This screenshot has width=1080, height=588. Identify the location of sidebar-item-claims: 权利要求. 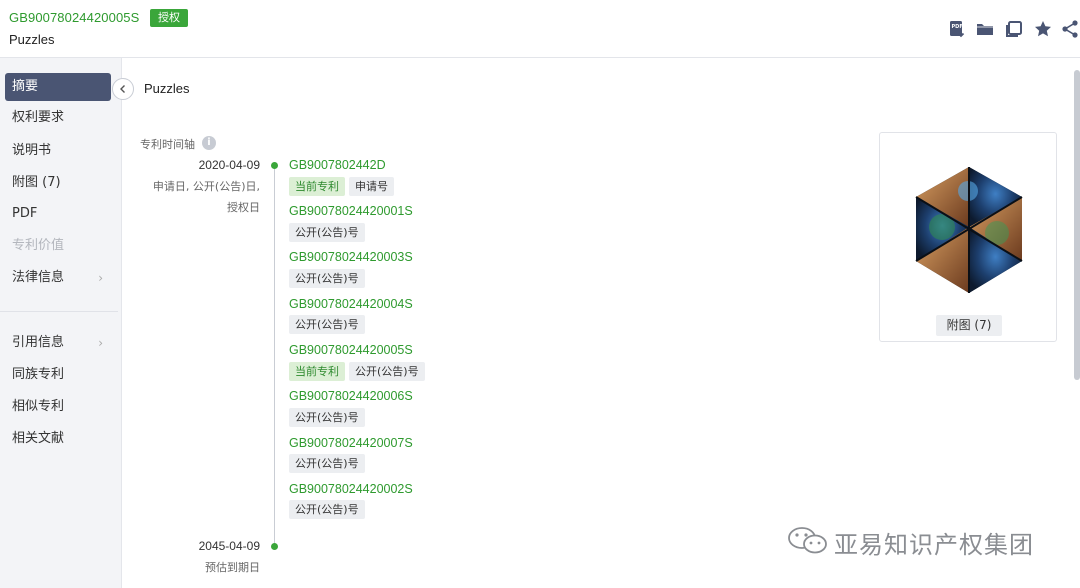
(58, 118).